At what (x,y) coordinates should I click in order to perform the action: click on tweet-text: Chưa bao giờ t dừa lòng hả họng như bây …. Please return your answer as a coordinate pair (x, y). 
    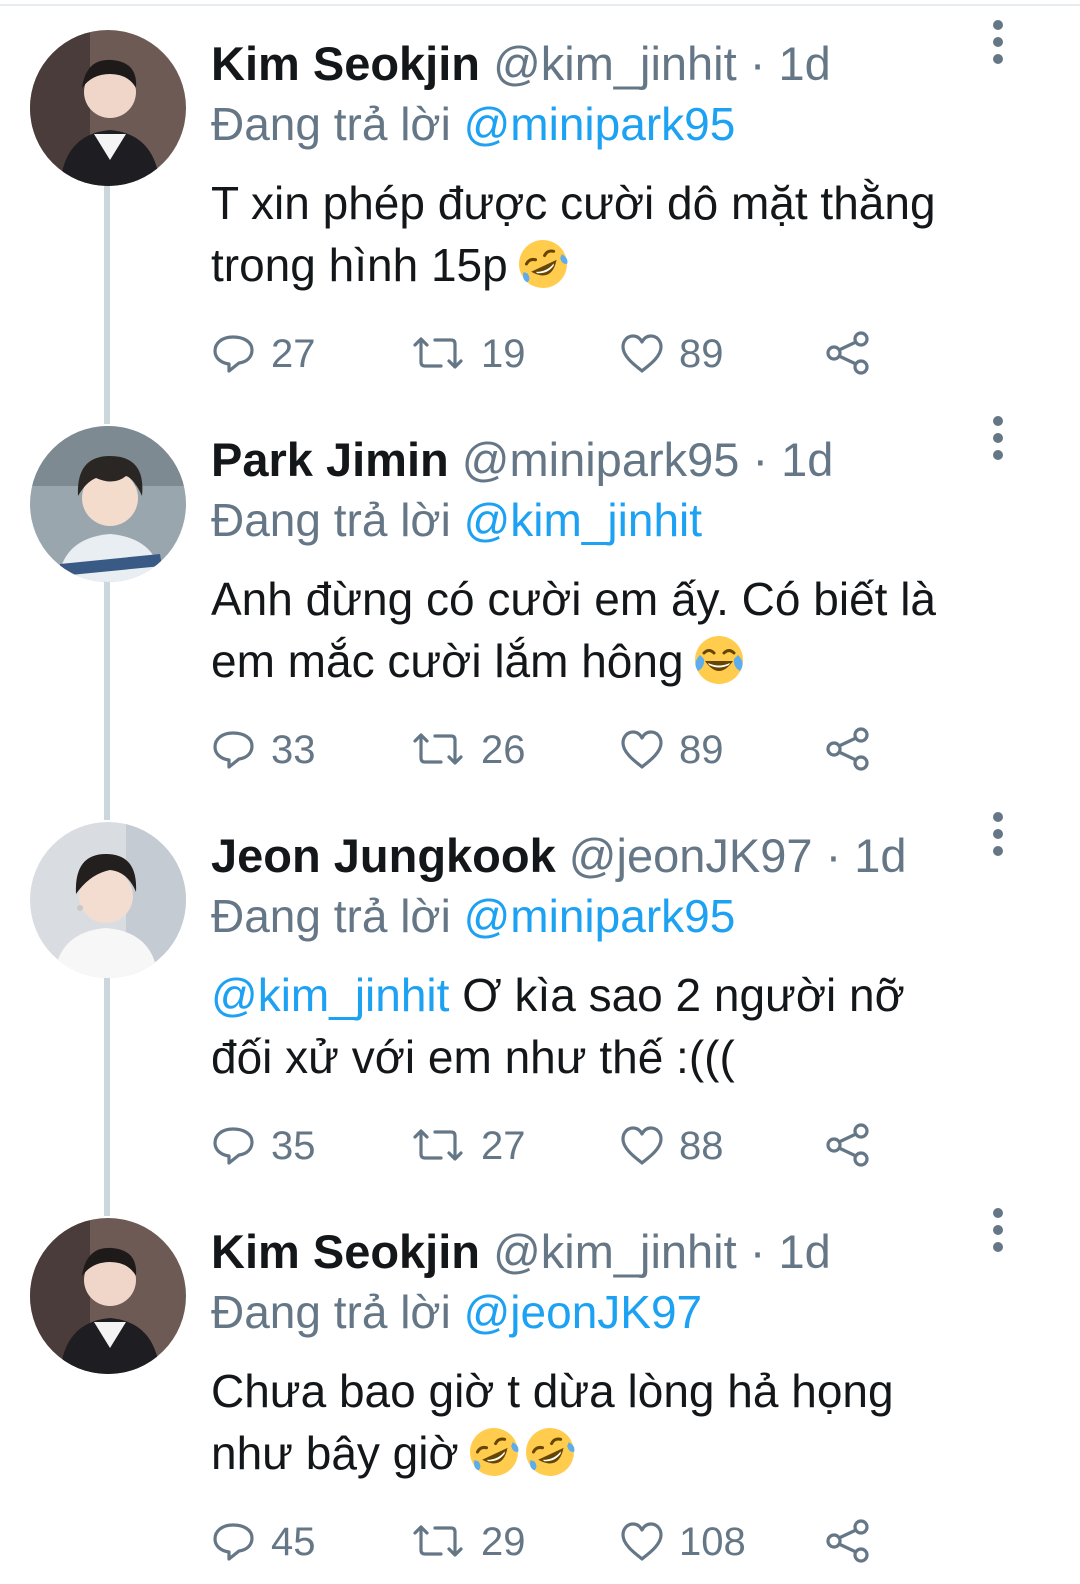
    Looking at the image, I should click on (621, 1422).